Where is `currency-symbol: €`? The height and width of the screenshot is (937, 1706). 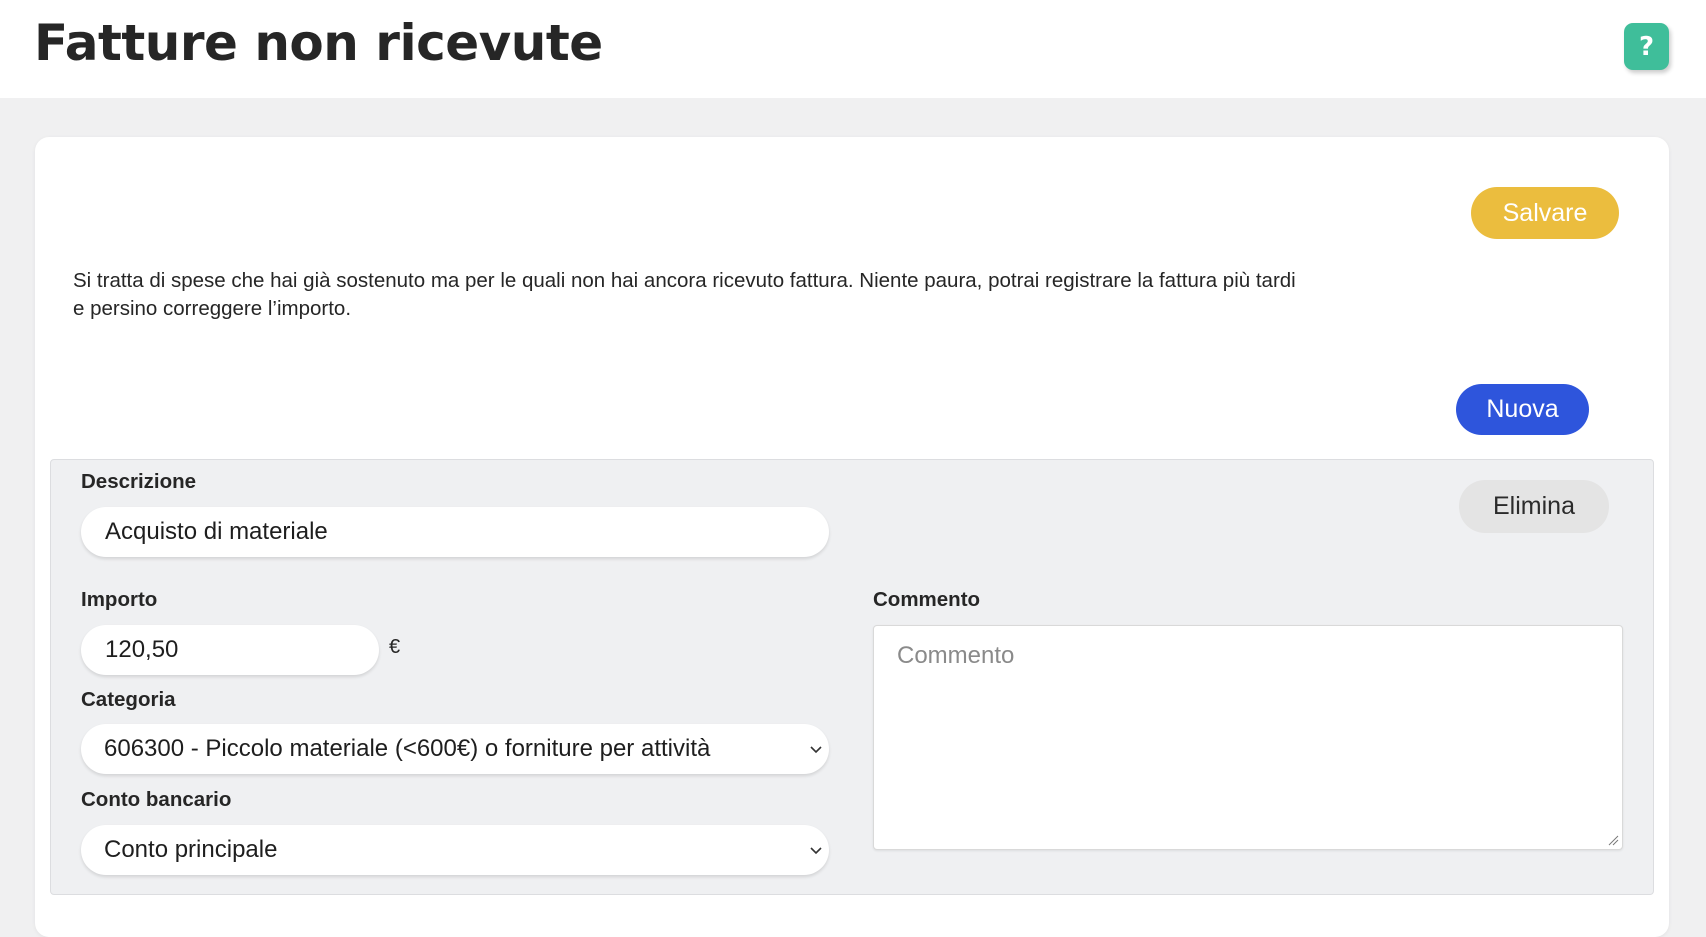 currency-symbol: € is located at coordinates (395, 647).